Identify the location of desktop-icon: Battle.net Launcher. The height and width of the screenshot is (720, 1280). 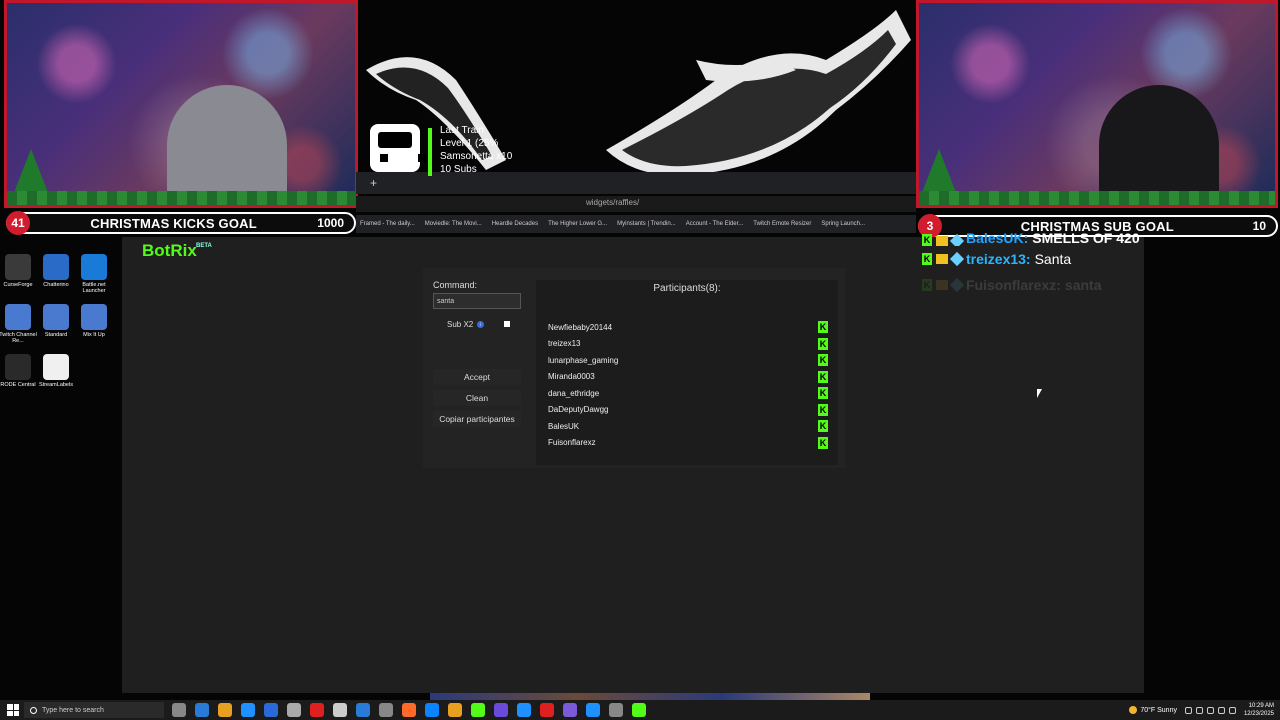
(94, 274).